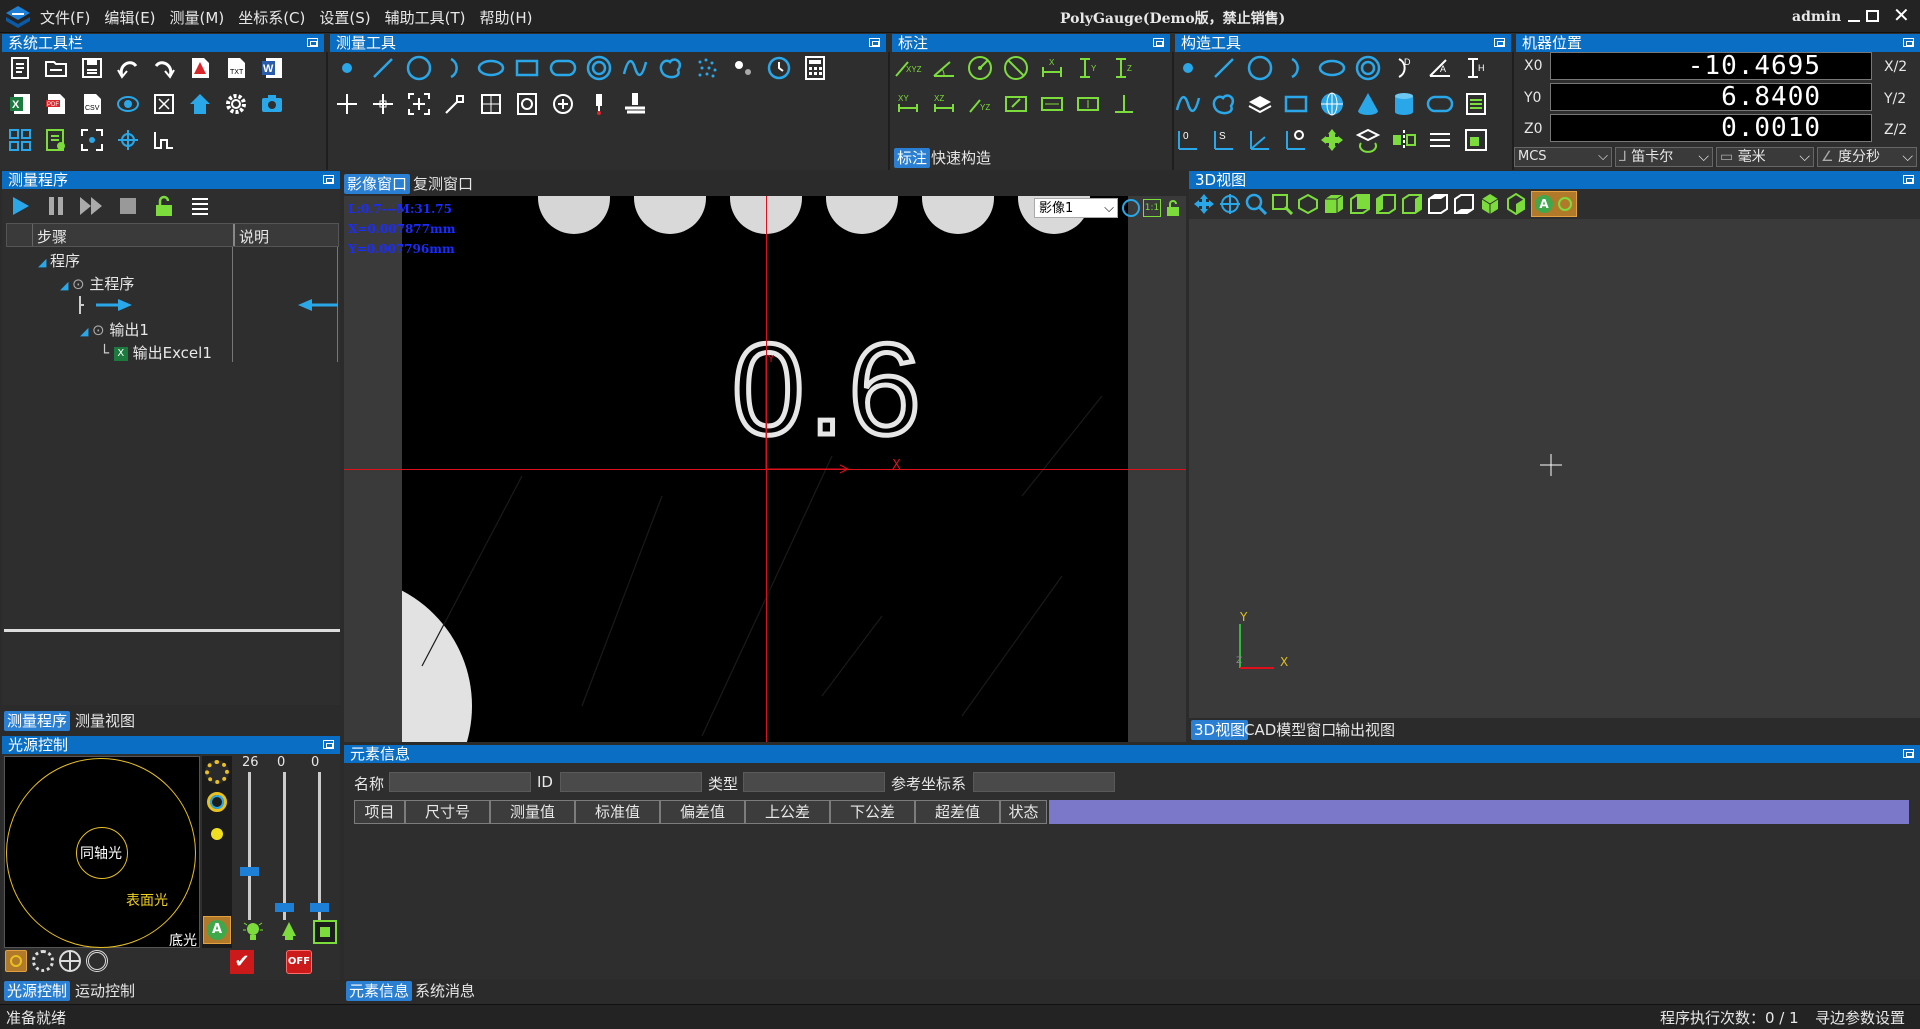 The width and height of the screenshot is (1920, 1029). What do you see at coordinates (92, 104) in the screenshot?
I see `csv-export-icon: CSV` at bounding box center [92, 104].